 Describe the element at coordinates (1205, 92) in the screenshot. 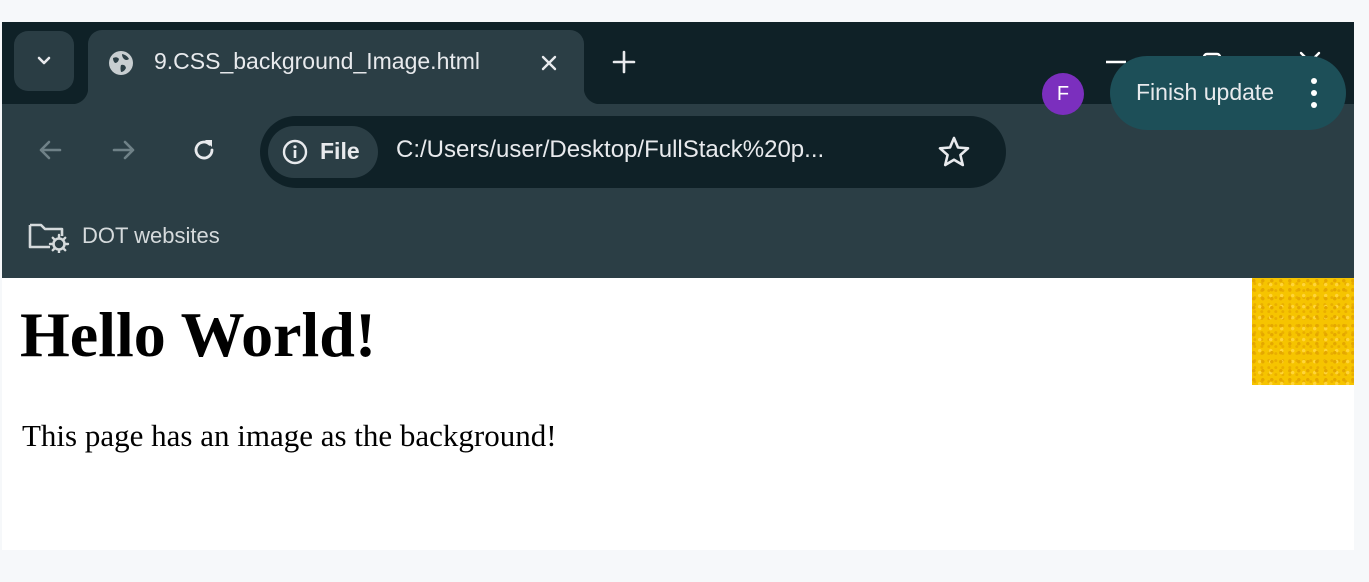

I see `finish-update-label: Finish update` at that location.